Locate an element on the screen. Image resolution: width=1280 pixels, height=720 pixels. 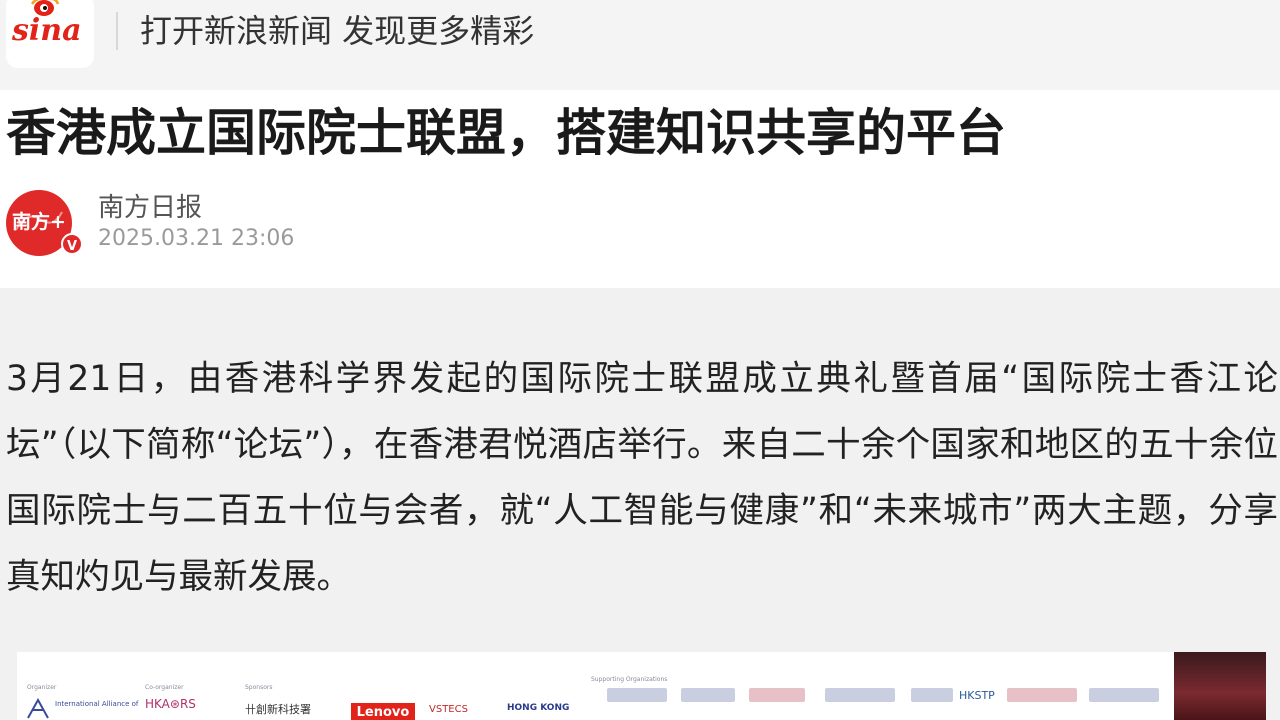
photo-org-sponsor1: 卄創新科技署 is located at coordinates (278, 709).